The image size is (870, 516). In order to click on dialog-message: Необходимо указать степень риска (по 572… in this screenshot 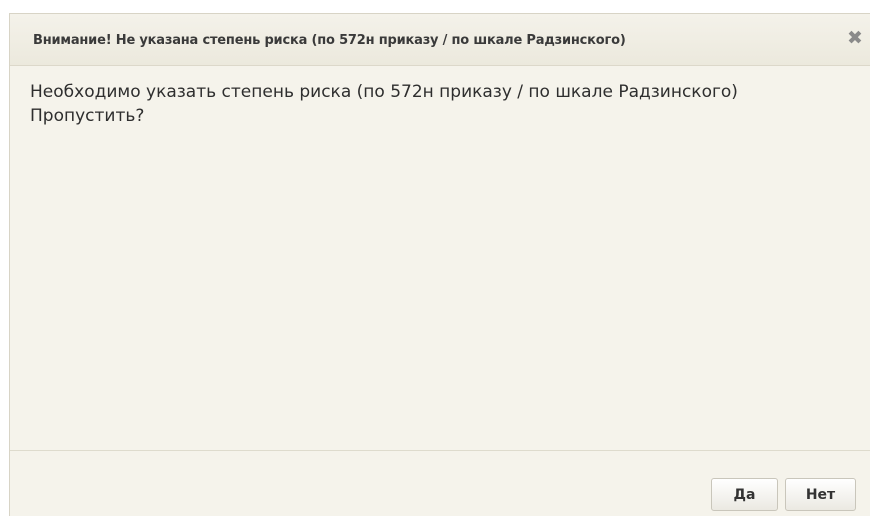, I will do `click(450, 104)`.